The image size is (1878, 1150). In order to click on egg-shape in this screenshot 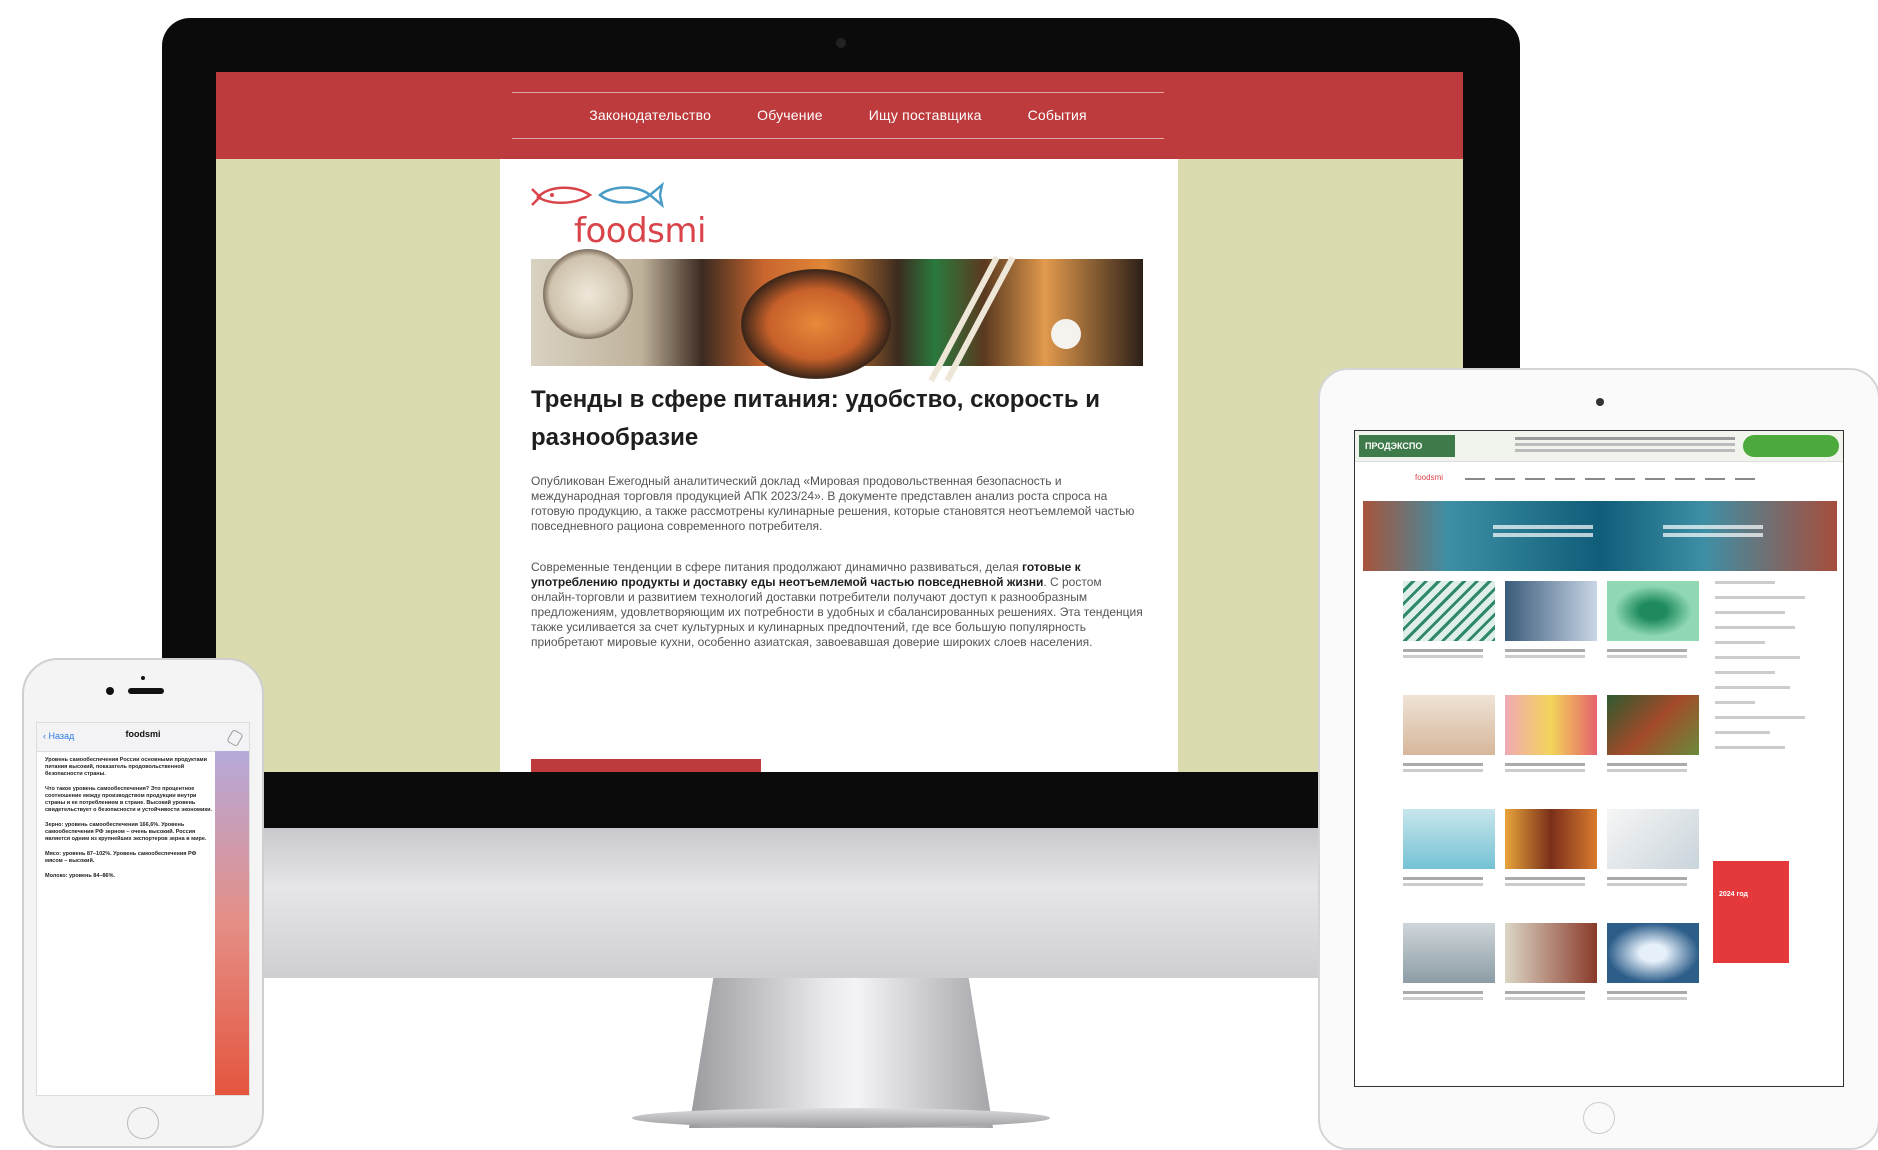, I will do `click(1066, 334)`.